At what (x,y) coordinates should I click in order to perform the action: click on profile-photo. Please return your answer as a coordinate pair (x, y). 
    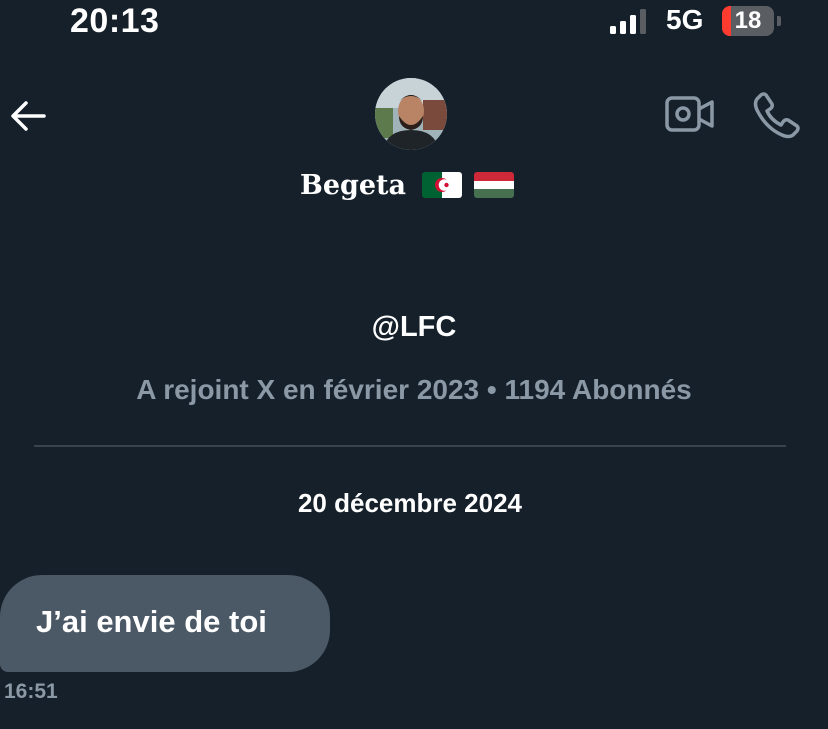
    Looking at the image, I should click on (411, 114).